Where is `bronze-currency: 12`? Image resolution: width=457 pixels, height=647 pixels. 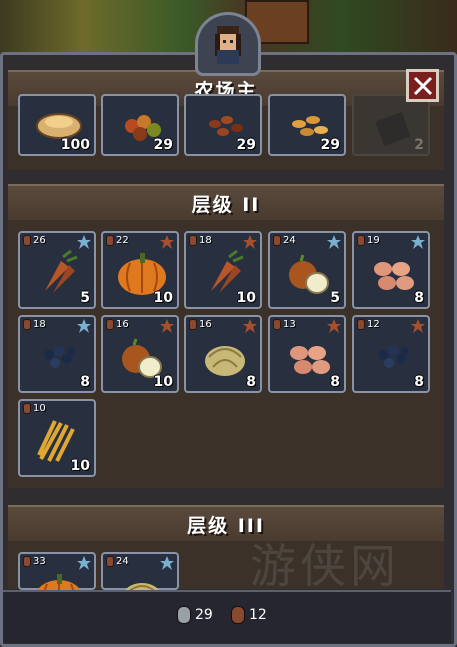 bronze-currency: 12 is located at coordinates (249, 615).